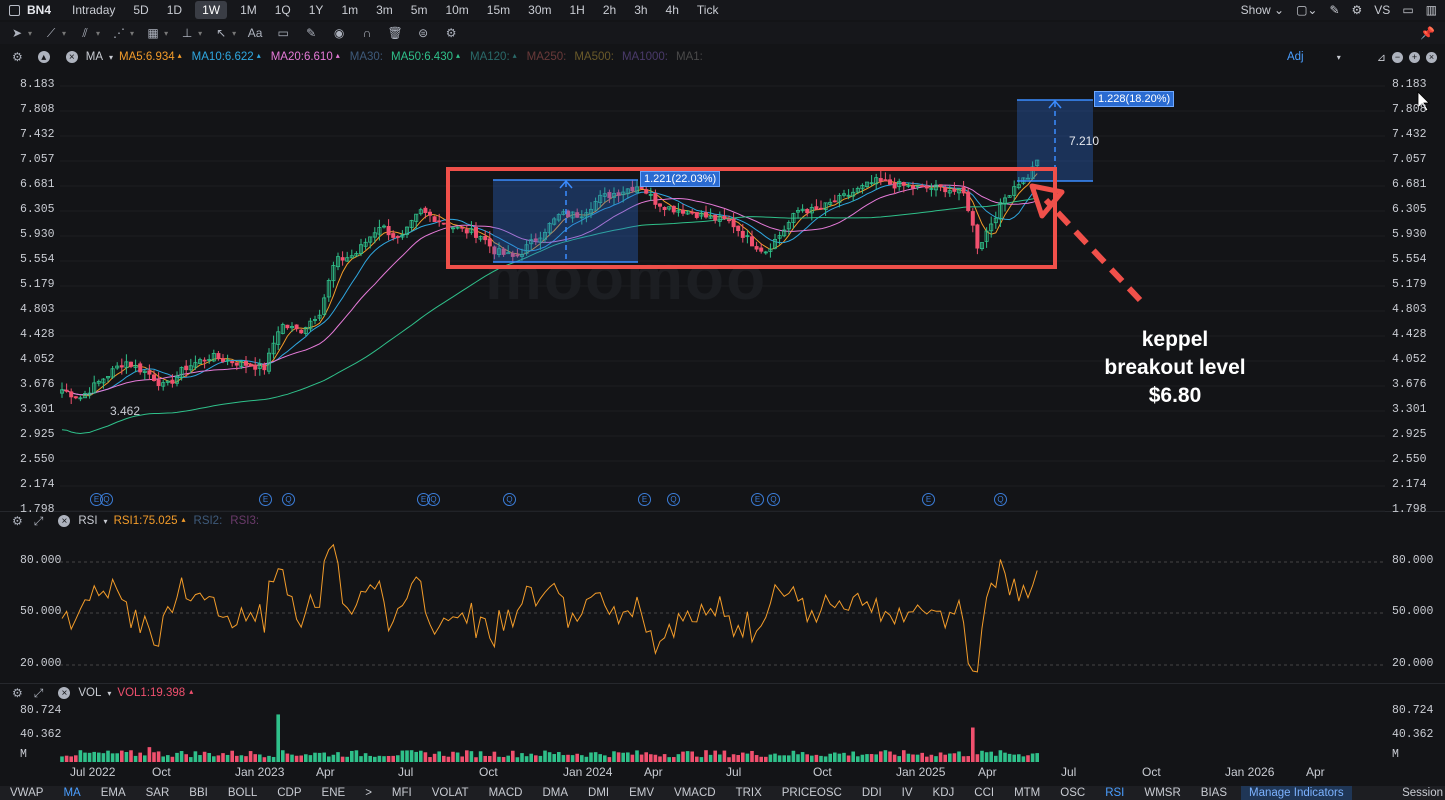  What do you see at coordinates (1134, 99) in the screenshot?
I see `measure-label-2: 1.228(18.20%)` at bounding box center [1134, 99].